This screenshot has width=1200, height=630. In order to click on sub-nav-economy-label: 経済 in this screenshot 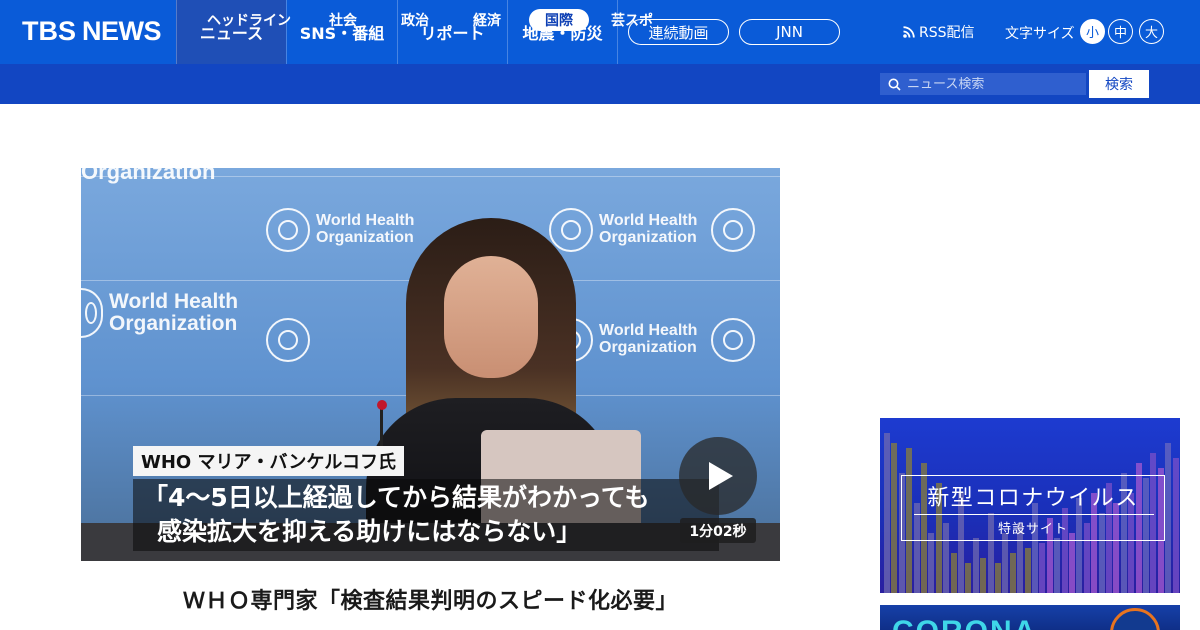, I will do `click(487, 21)`.